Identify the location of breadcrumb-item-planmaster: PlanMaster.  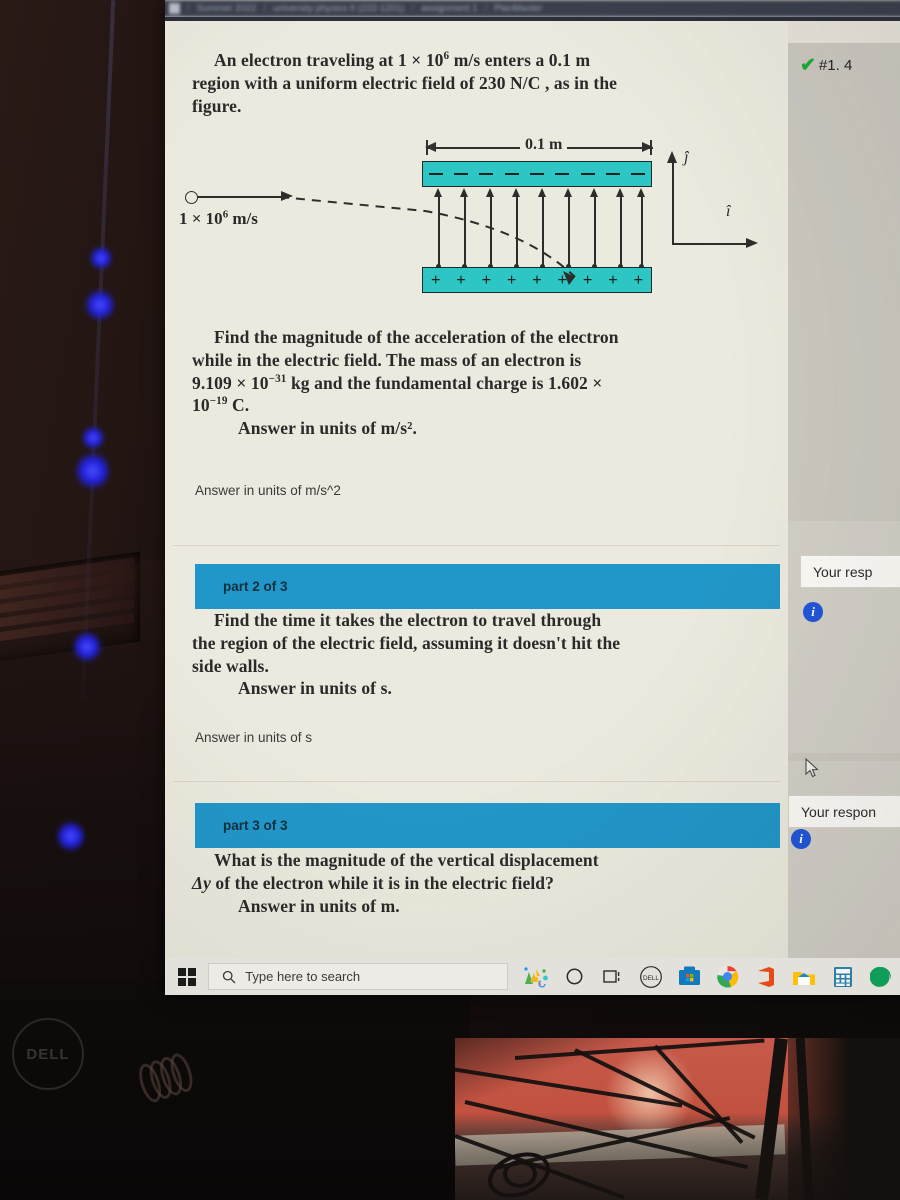
(518, 8).